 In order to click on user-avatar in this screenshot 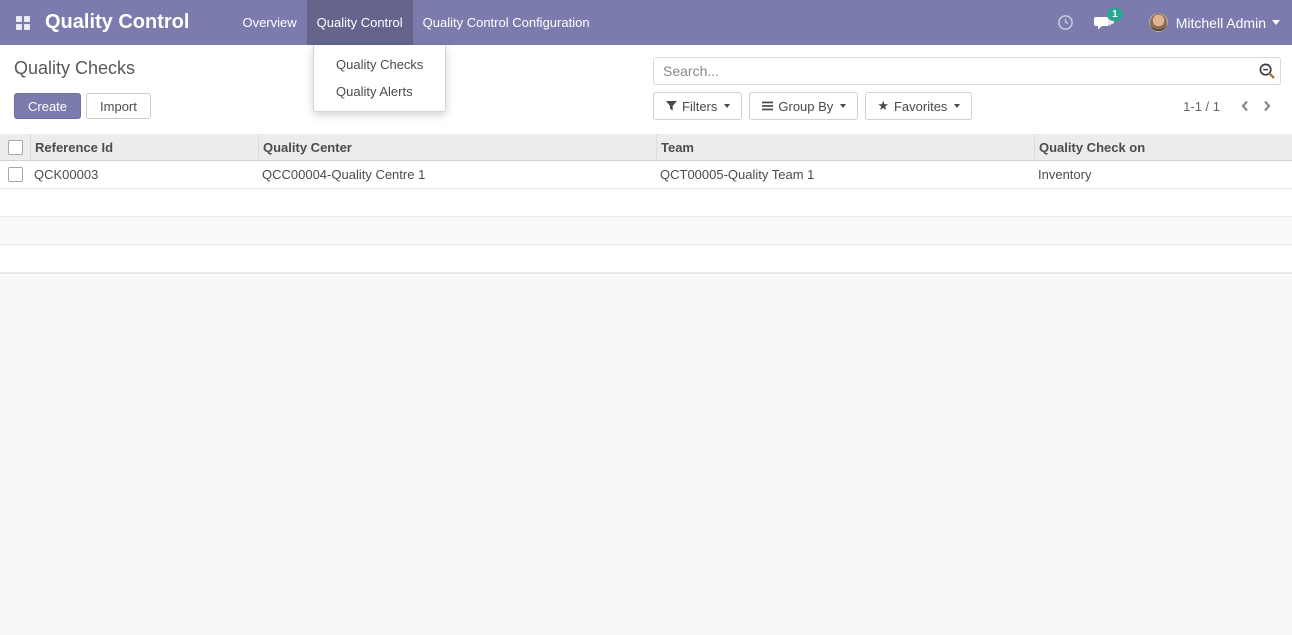, I will do `click(1158, 22)`.